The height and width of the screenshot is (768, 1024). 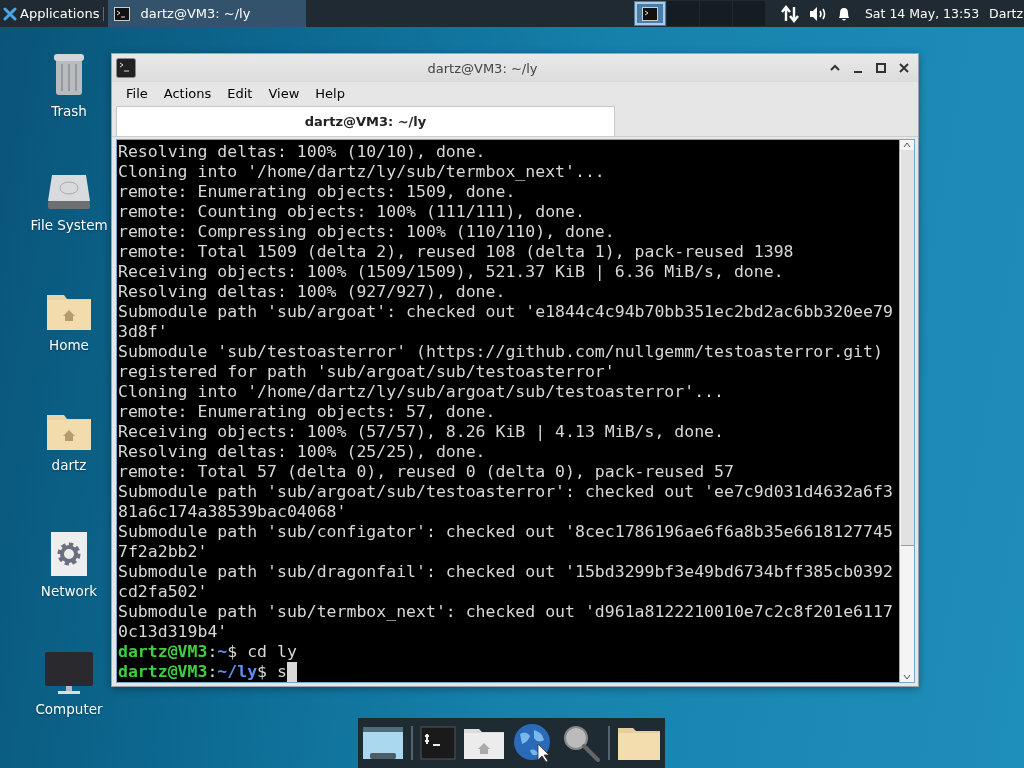 What do you see at coordinates (906, 411) in the screenshot?
I see `scrollbar` at bounding box center [906, 411].